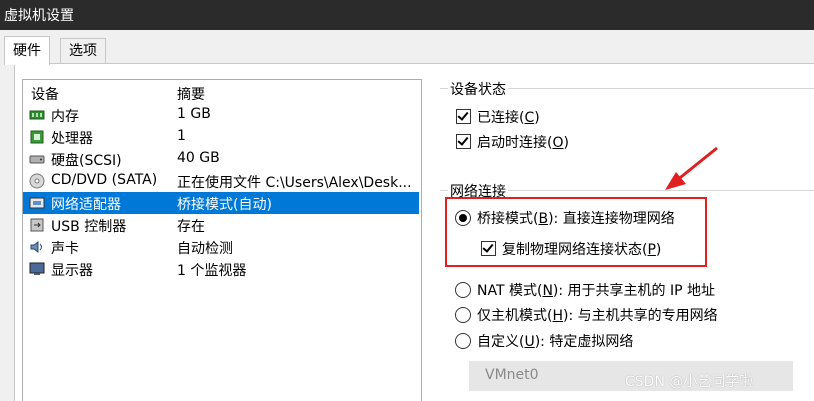 Image resolution: width=814 pixels, height=401 pixels. I want to click on tab-strip: 硬件 选项, so click(407, 47).